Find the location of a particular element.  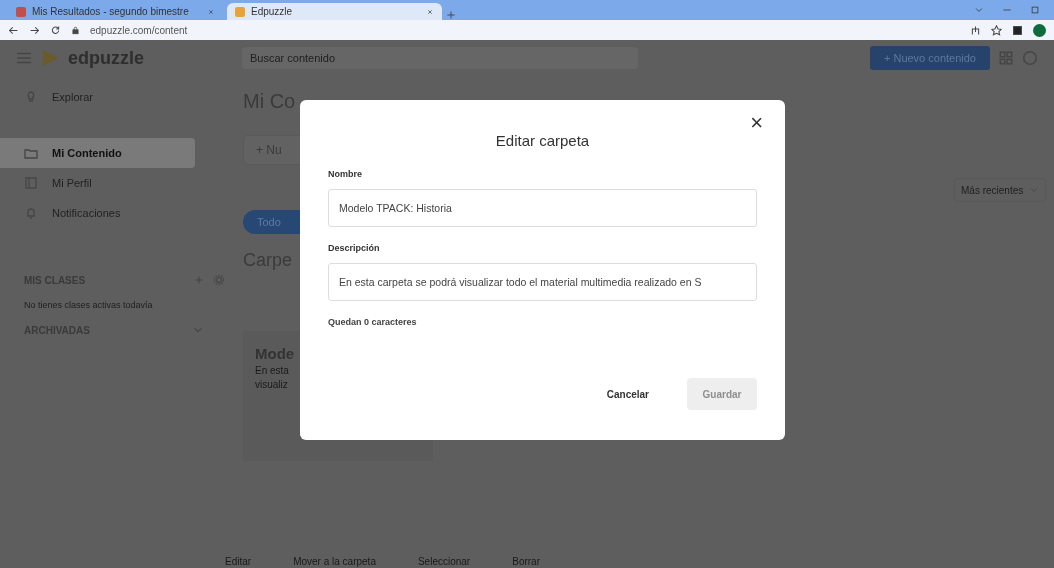

action-link: Mover a la carpeta is located at coordinates (334, 561).